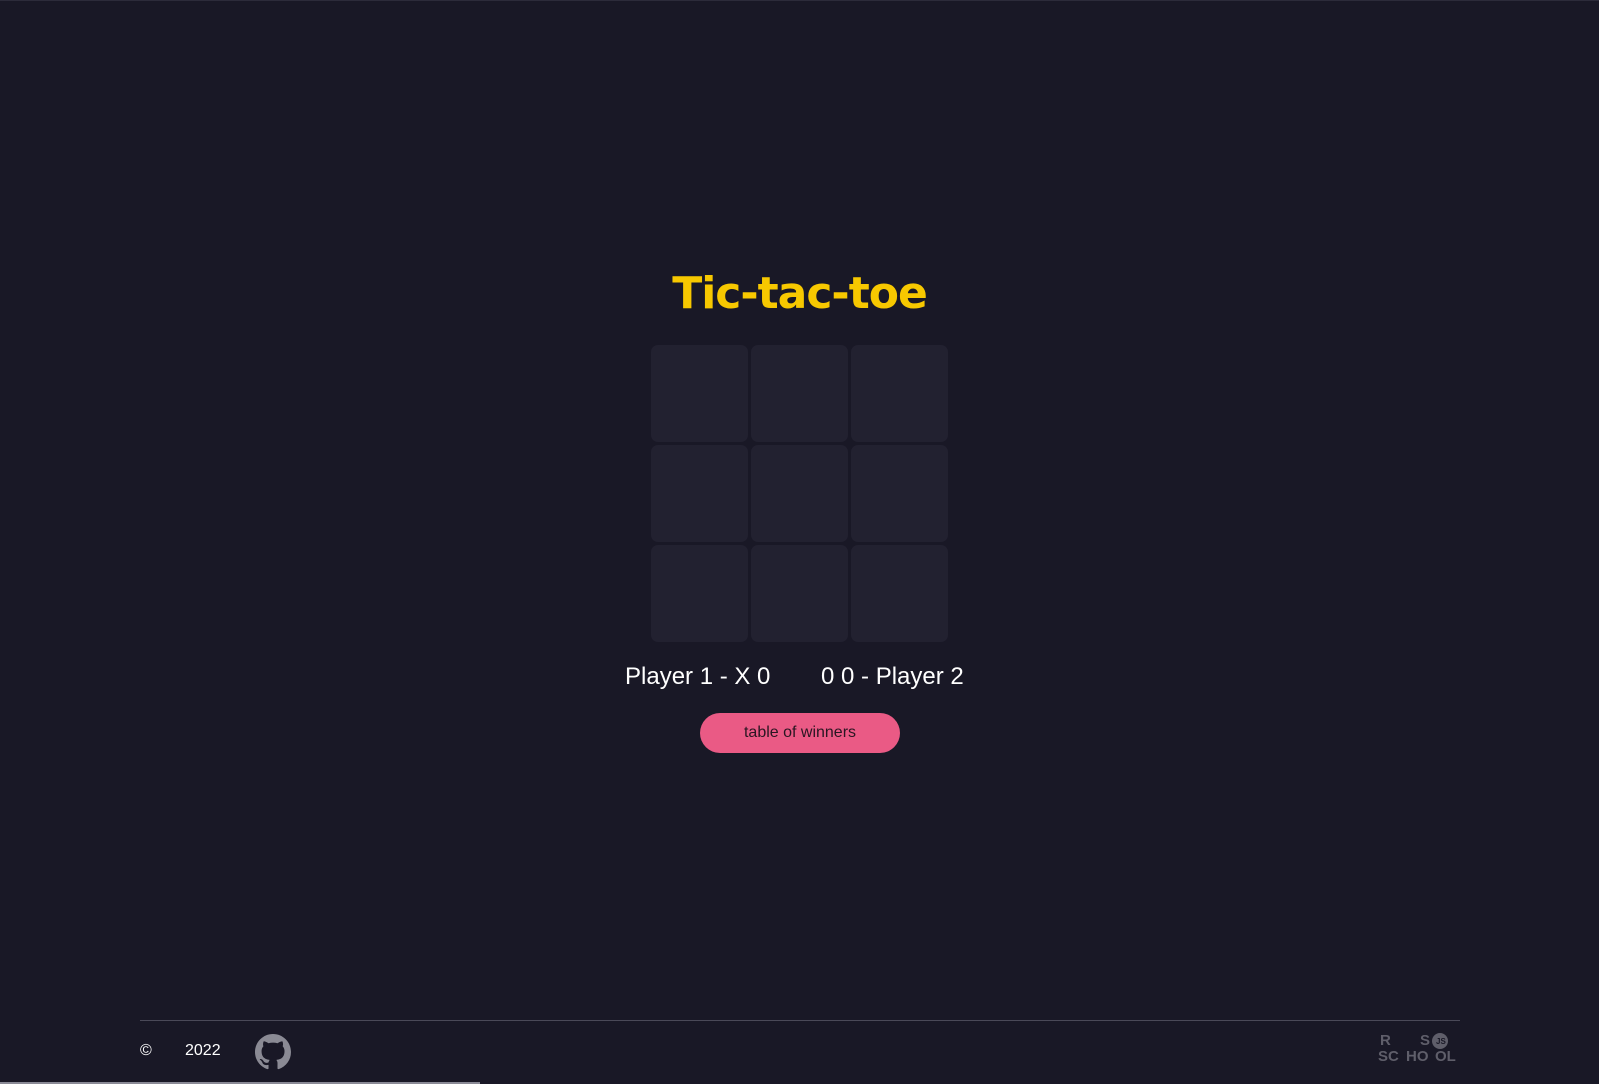  Describe the element at coordinates (1417, 1056) in the screenshot. I see `svg-text: HO` at that location.